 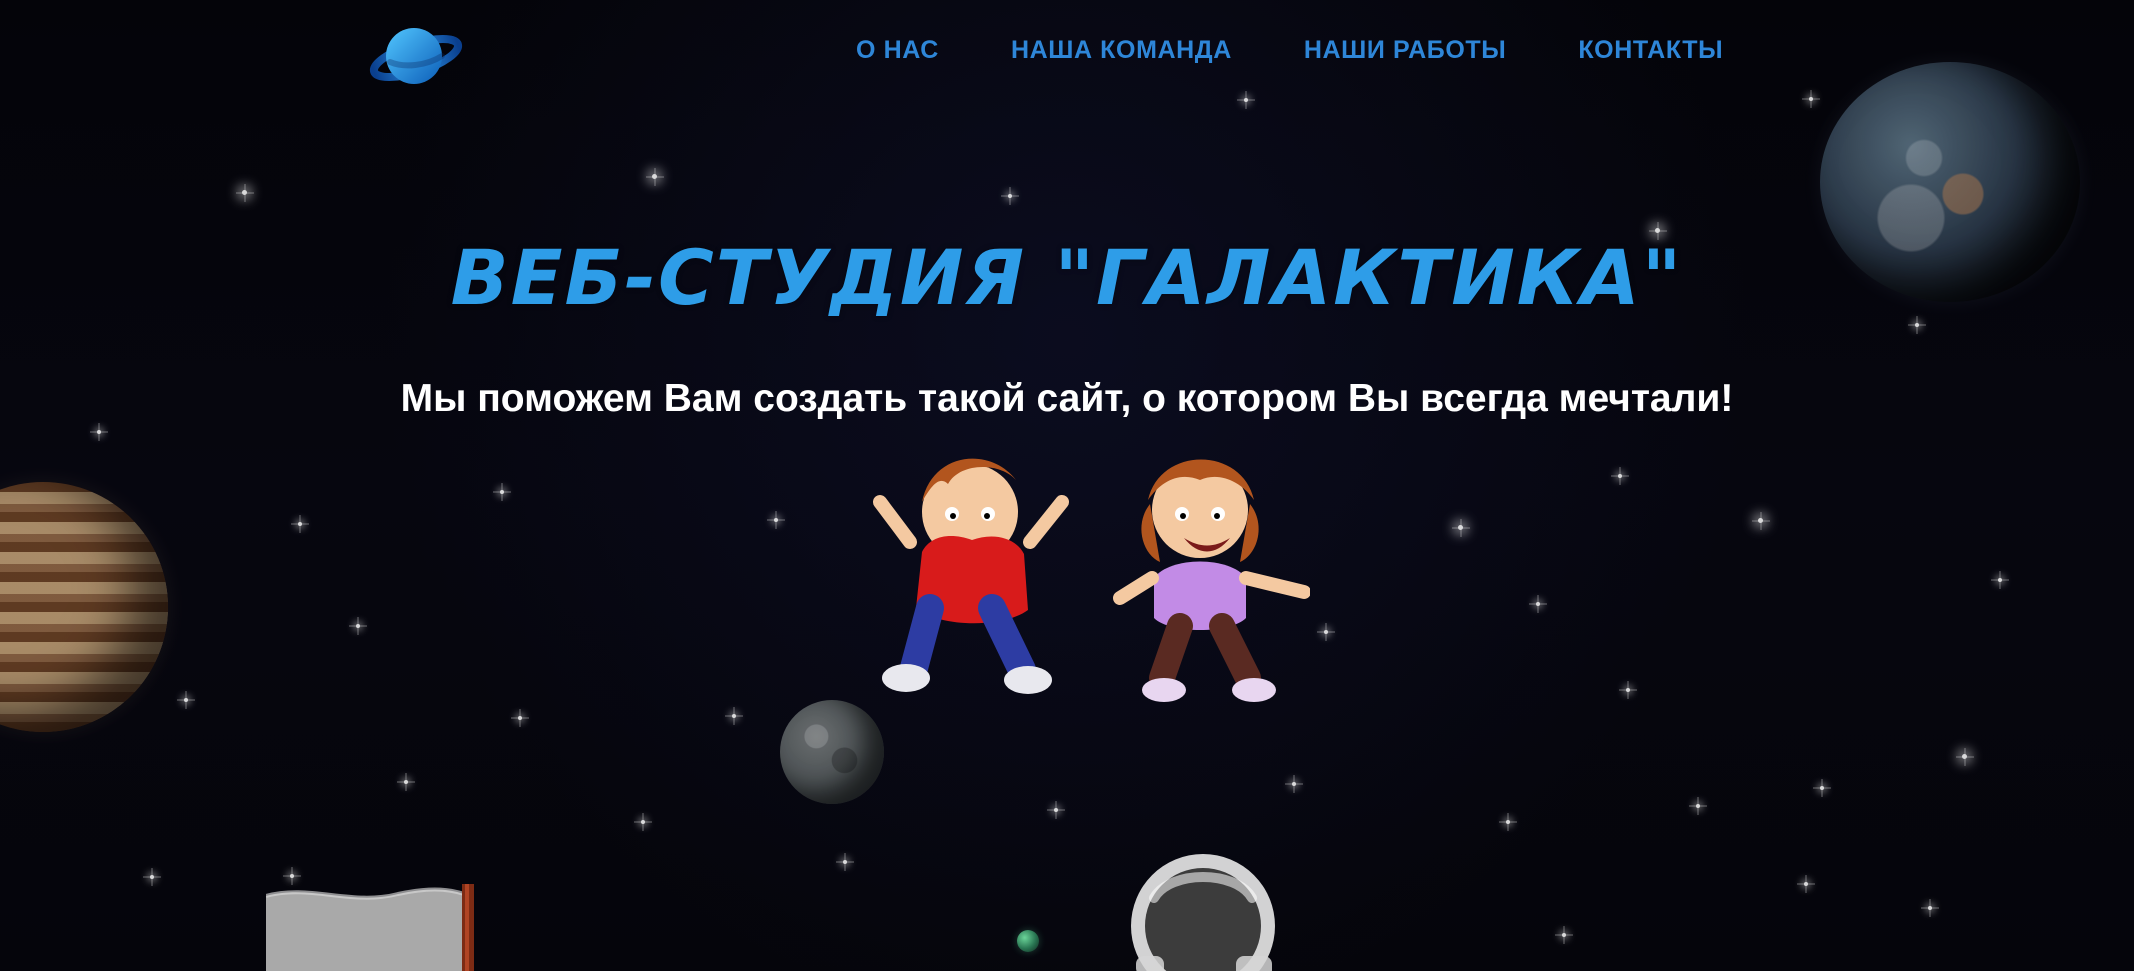 What do you see at coordinates (375, 927) in the screenshot?
I see `flag-illustration` at bounding box center [375, 927].